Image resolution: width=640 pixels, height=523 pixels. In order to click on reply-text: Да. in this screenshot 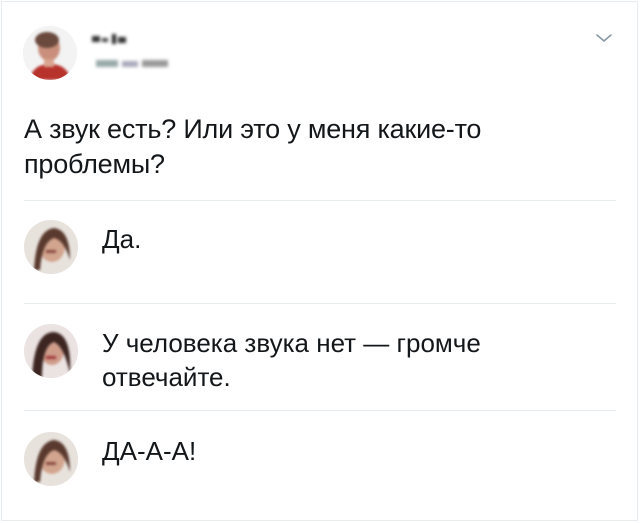, I will do `click(122, 239)`.